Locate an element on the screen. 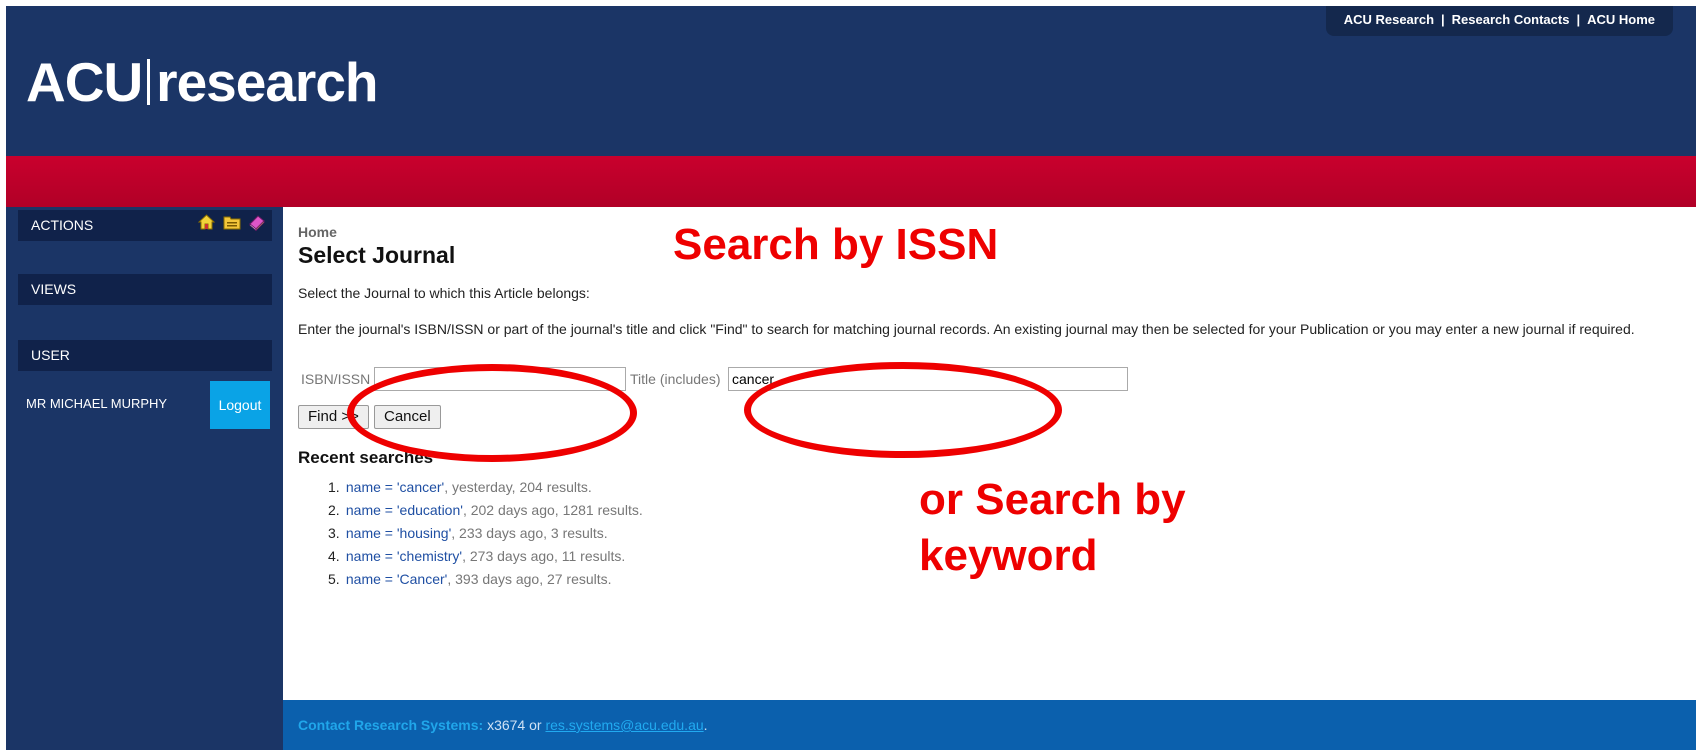 This screenshot has height=750, width=1702. link-acu-home: ACU Home is located at coordinates (1621, 19).